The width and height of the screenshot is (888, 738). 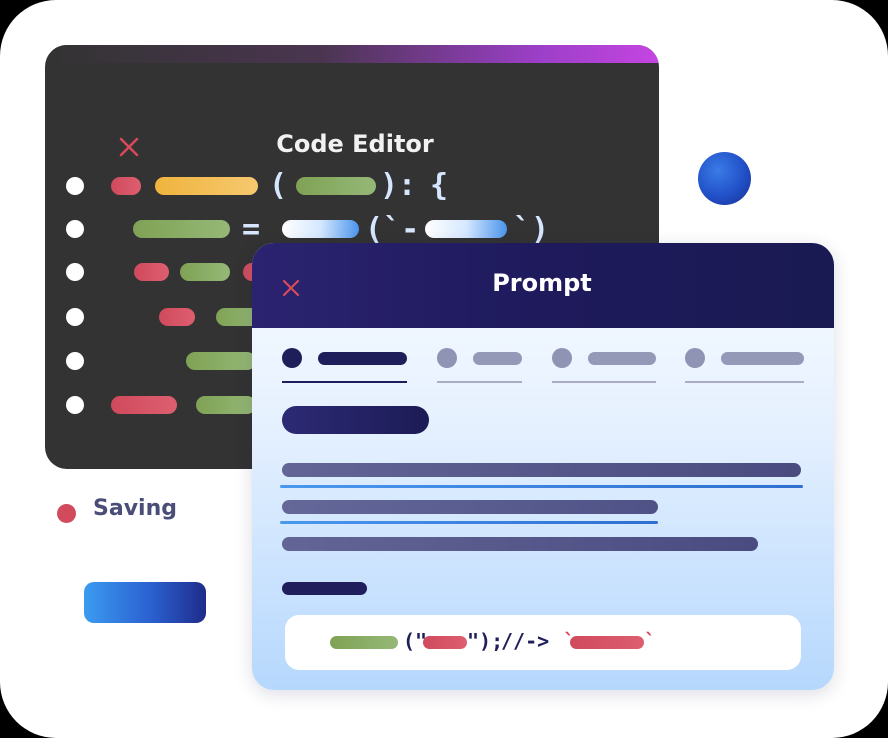 What do you see at coordinates (531, 229) in the screenshot?
I see `code-symbol: `)` at bounding box center [531, 229].